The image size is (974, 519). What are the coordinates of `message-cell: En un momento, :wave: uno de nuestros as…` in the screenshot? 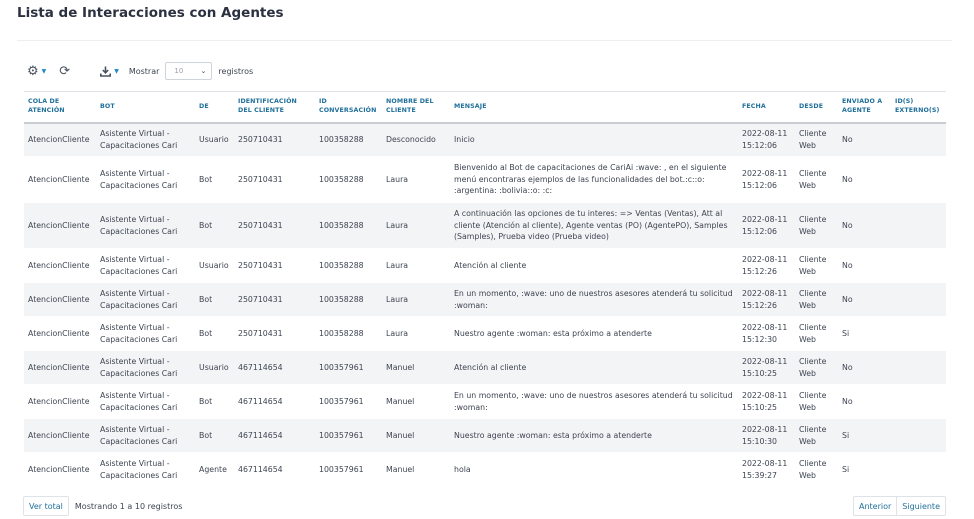 It's located at (593, 299).